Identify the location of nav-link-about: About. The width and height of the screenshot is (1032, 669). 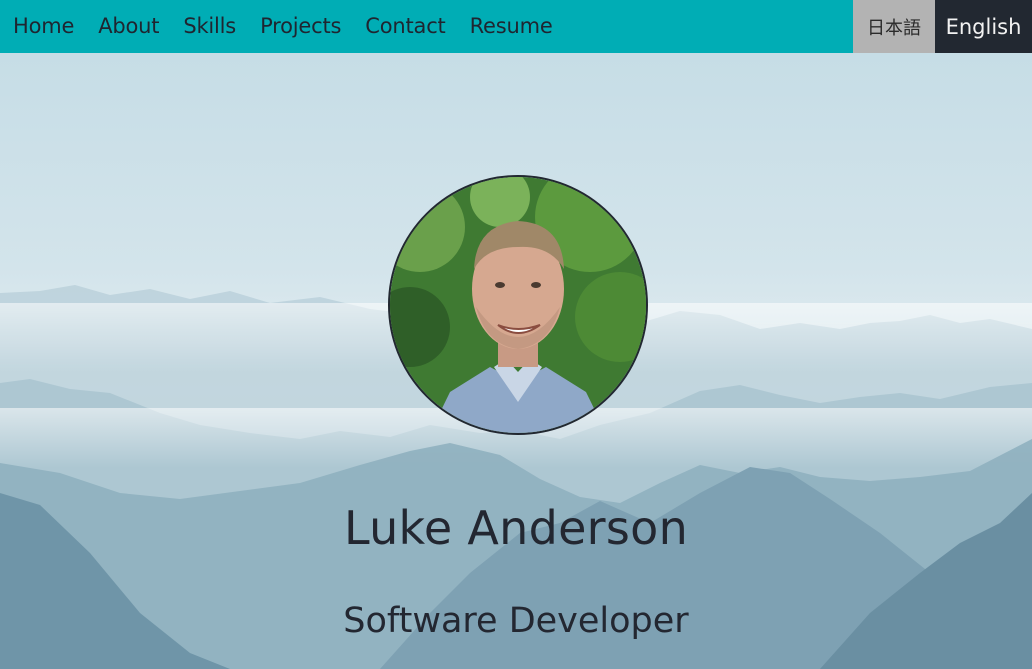
(128, 26).